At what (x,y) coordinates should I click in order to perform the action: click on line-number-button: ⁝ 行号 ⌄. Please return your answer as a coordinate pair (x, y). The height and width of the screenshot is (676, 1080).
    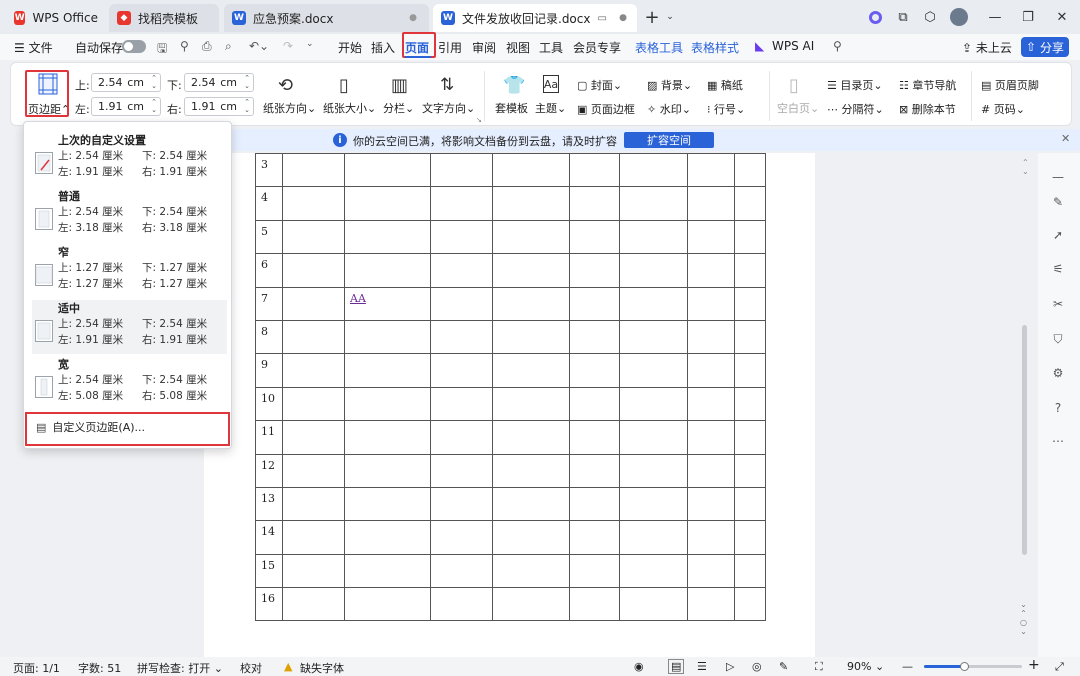
    Looking at the image, I should click on (726, 109).